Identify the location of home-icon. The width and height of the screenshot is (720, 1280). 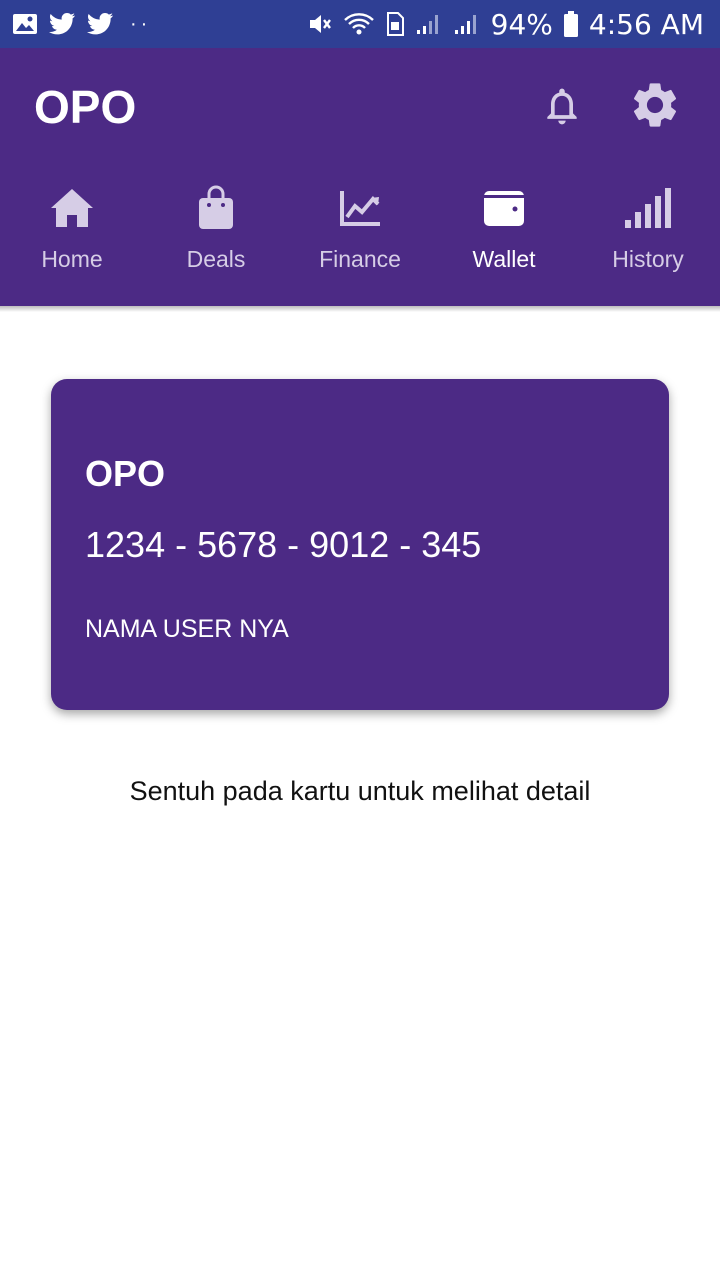
(72, 208).